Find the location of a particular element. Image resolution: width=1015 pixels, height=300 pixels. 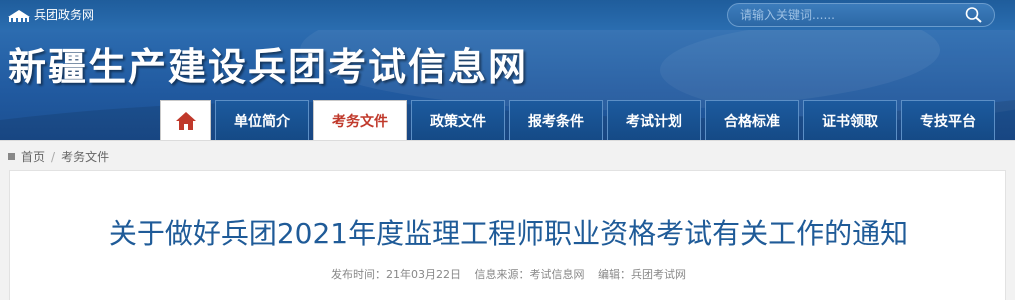

breadcrumb: 首页 / 考务文件 is located at coordinates (58, 156).